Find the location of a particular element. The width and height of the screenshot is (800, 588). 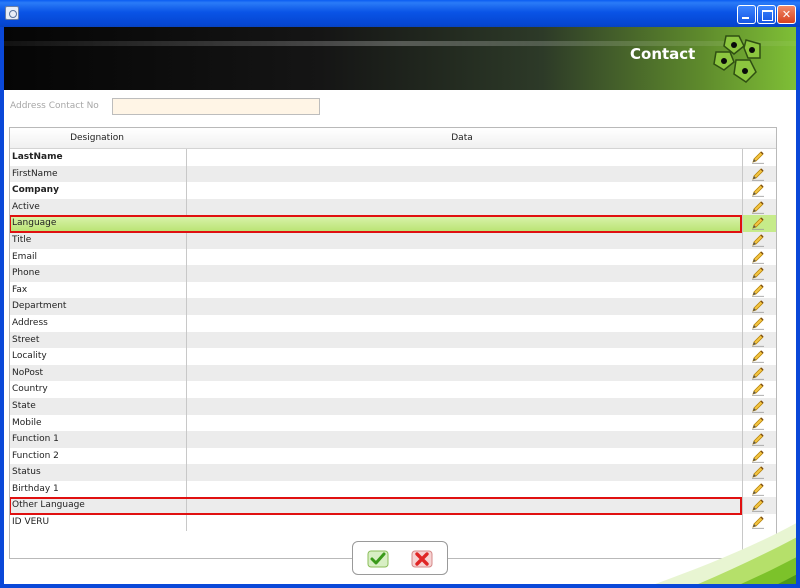

grid-row: Fax is located at coordinates (393, 290).